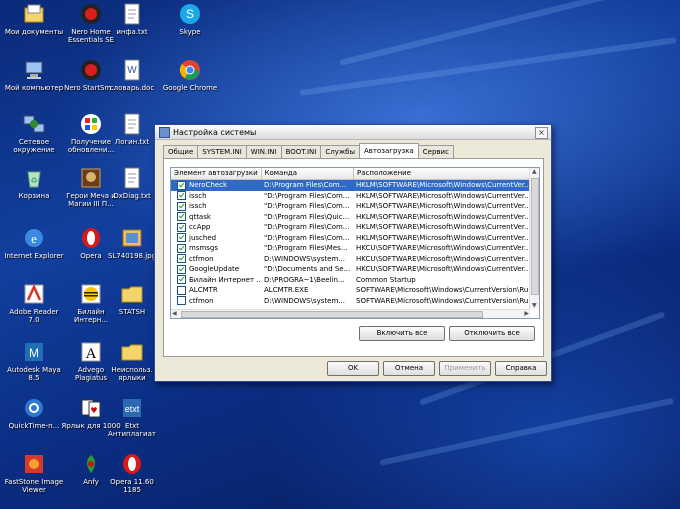 The height and width of the screenshot is (509, 680). Describe the element at coordinates (34, 473) in the screenshot. I see `desktop-shortcut: FastStone Image Viewer` at that location.